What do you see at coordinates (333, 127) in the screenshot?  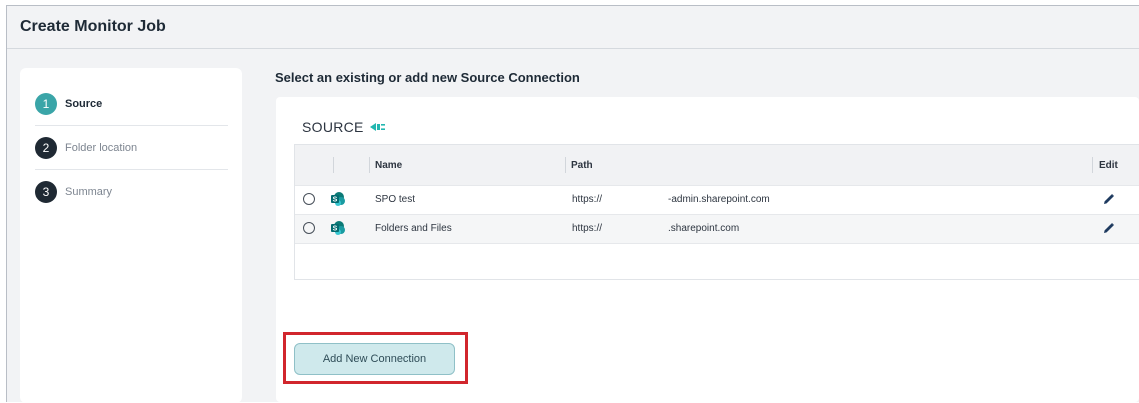 I see `source-title-text: SOURCE` at bounding box center [333, 127].